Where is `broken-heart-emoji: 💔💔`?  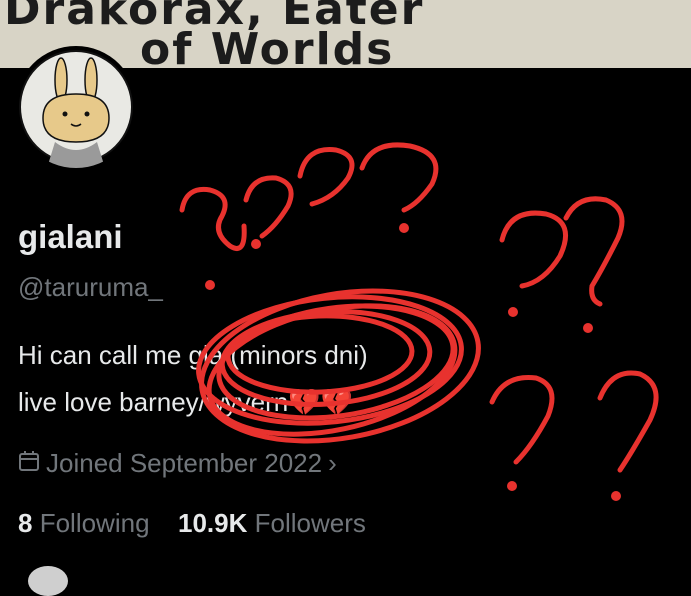
broken-heart-emoji: 💔💔 is located at coordinates (320, 402).